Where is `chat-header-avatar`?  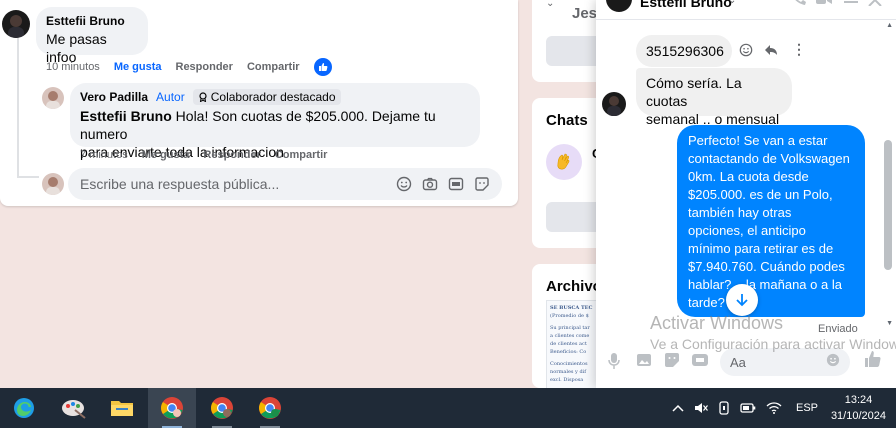
chat-header-avatar is located at coordinates (619, 6).